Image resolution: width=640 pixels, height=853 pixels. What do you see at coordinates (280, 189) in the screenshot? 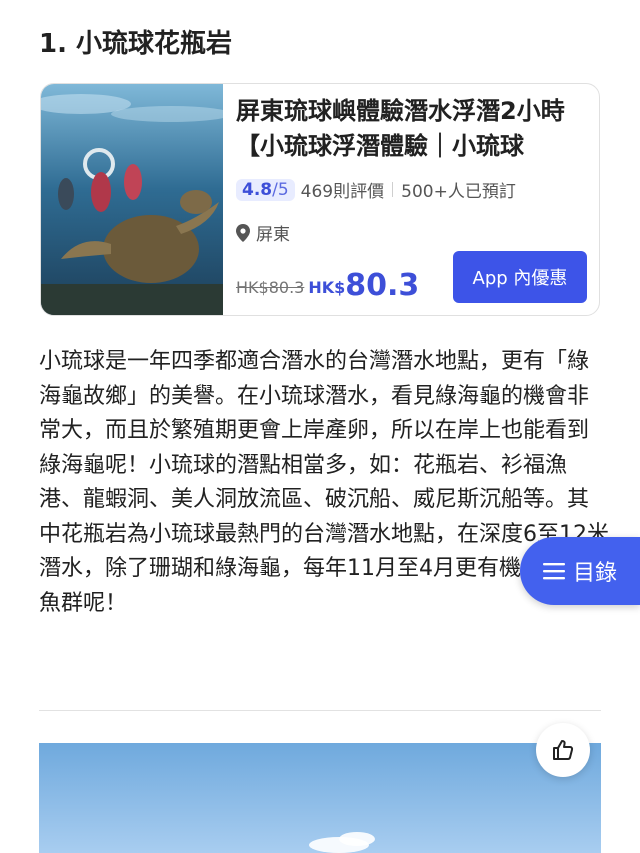
I see `rating-max: /5` at bounding box center [280, 189].